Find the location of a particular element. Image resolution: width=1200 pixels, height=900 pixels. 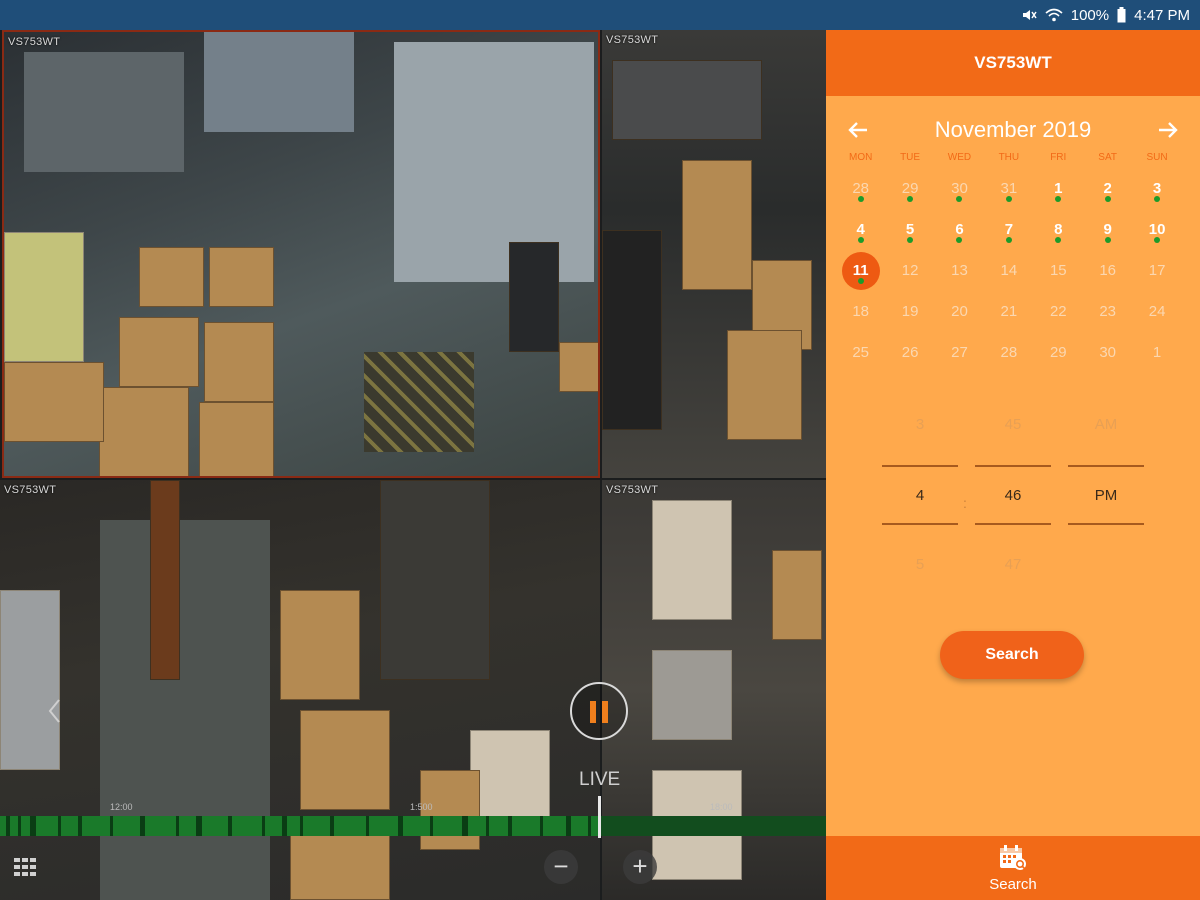

calendar-day: 21 is located at coordinates (1008, 313).